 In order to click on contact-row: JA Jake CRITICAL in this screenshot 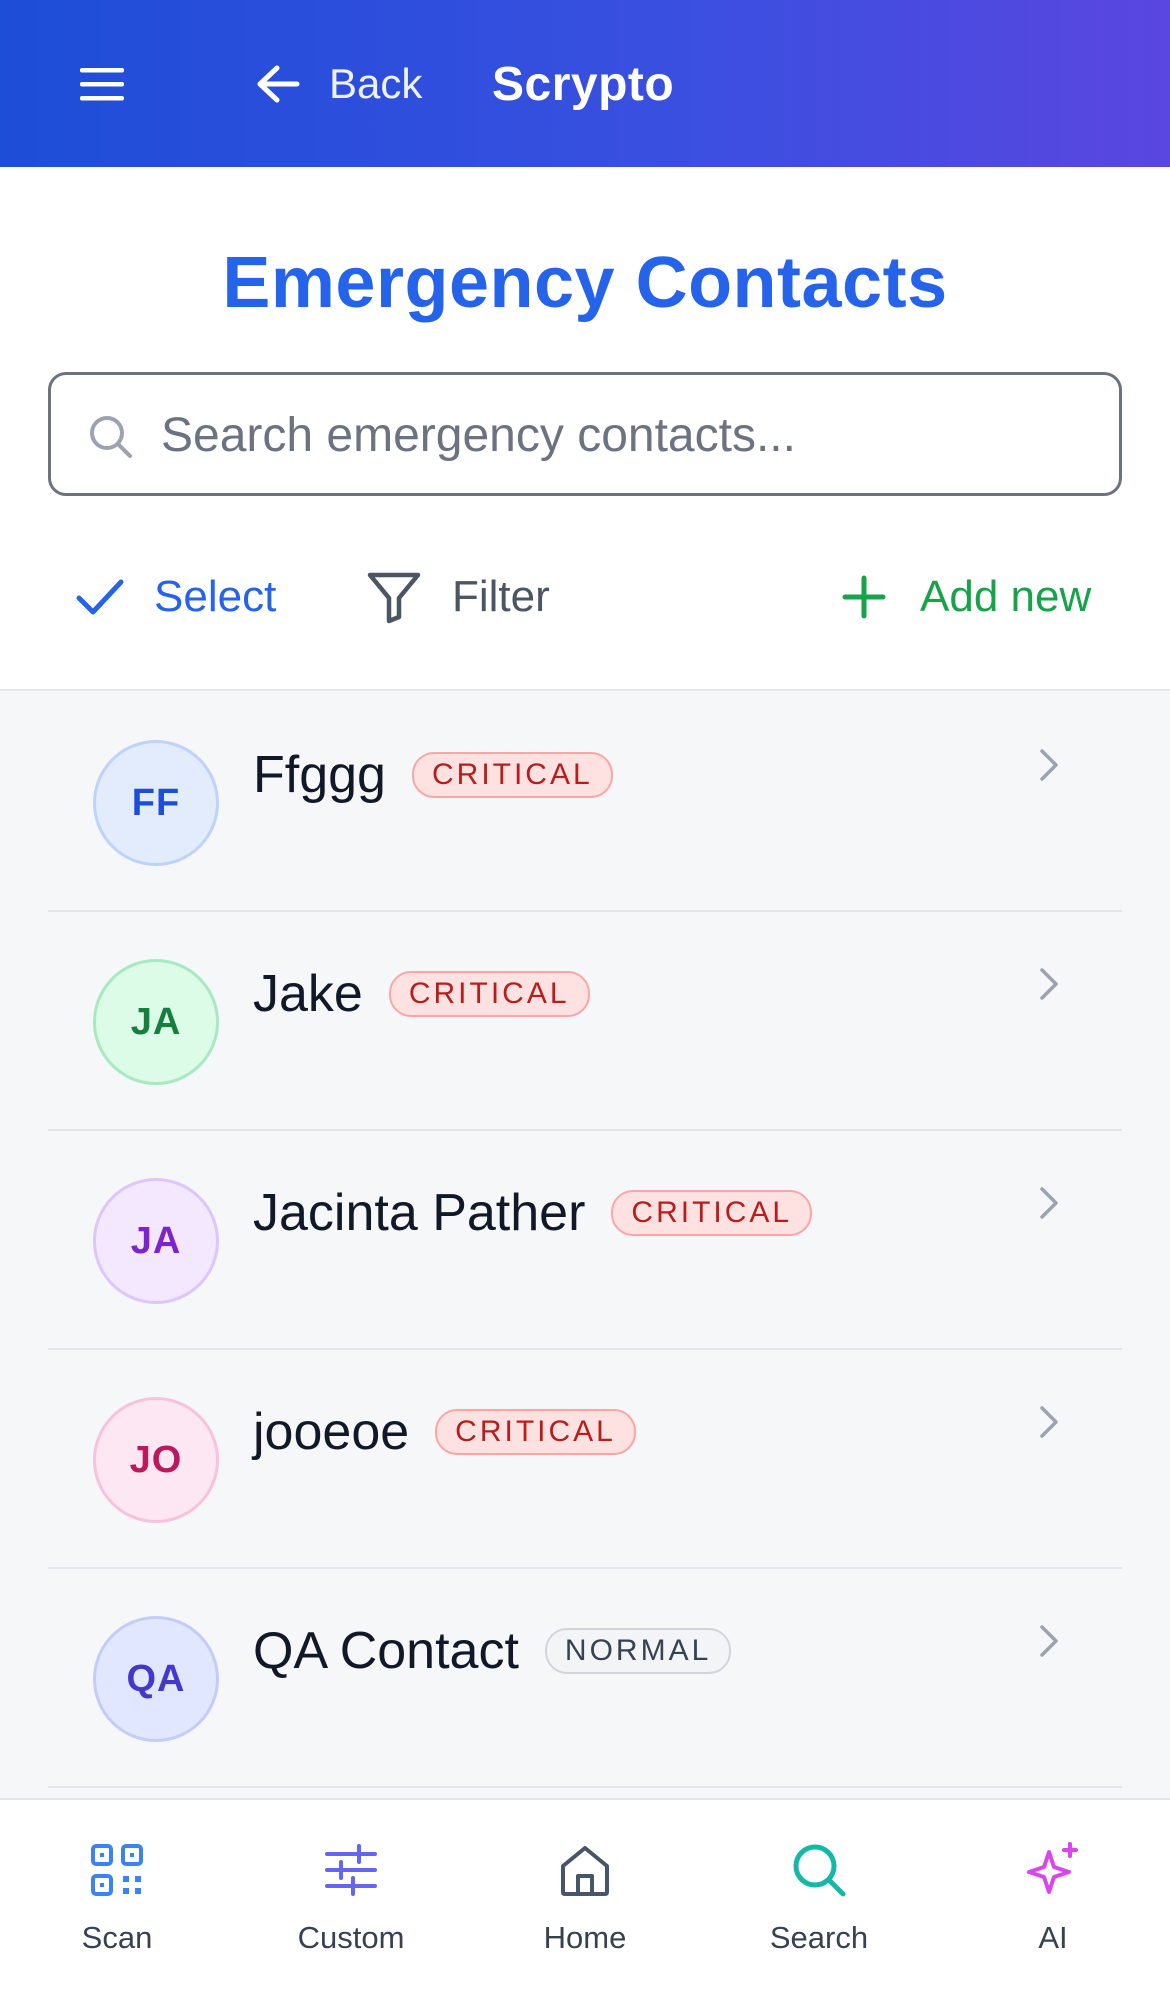, I will do `click(585, 1021)`.